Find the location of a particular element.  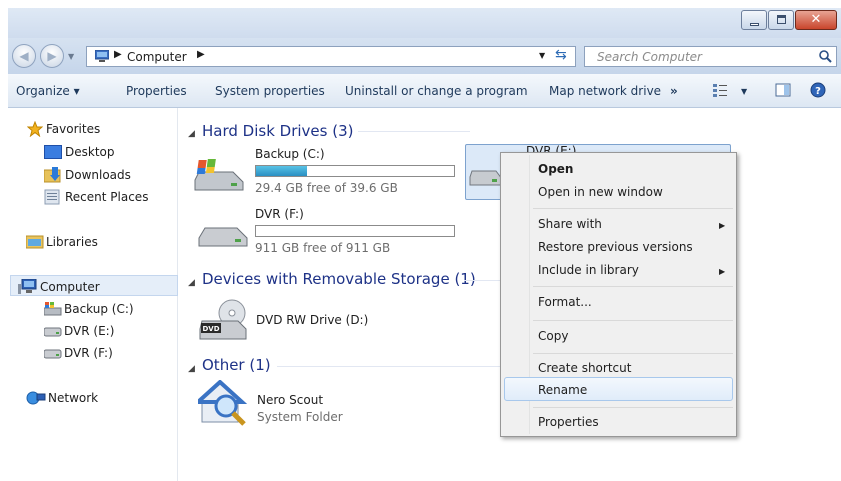

search-icon is located at coordinates (825, 56).